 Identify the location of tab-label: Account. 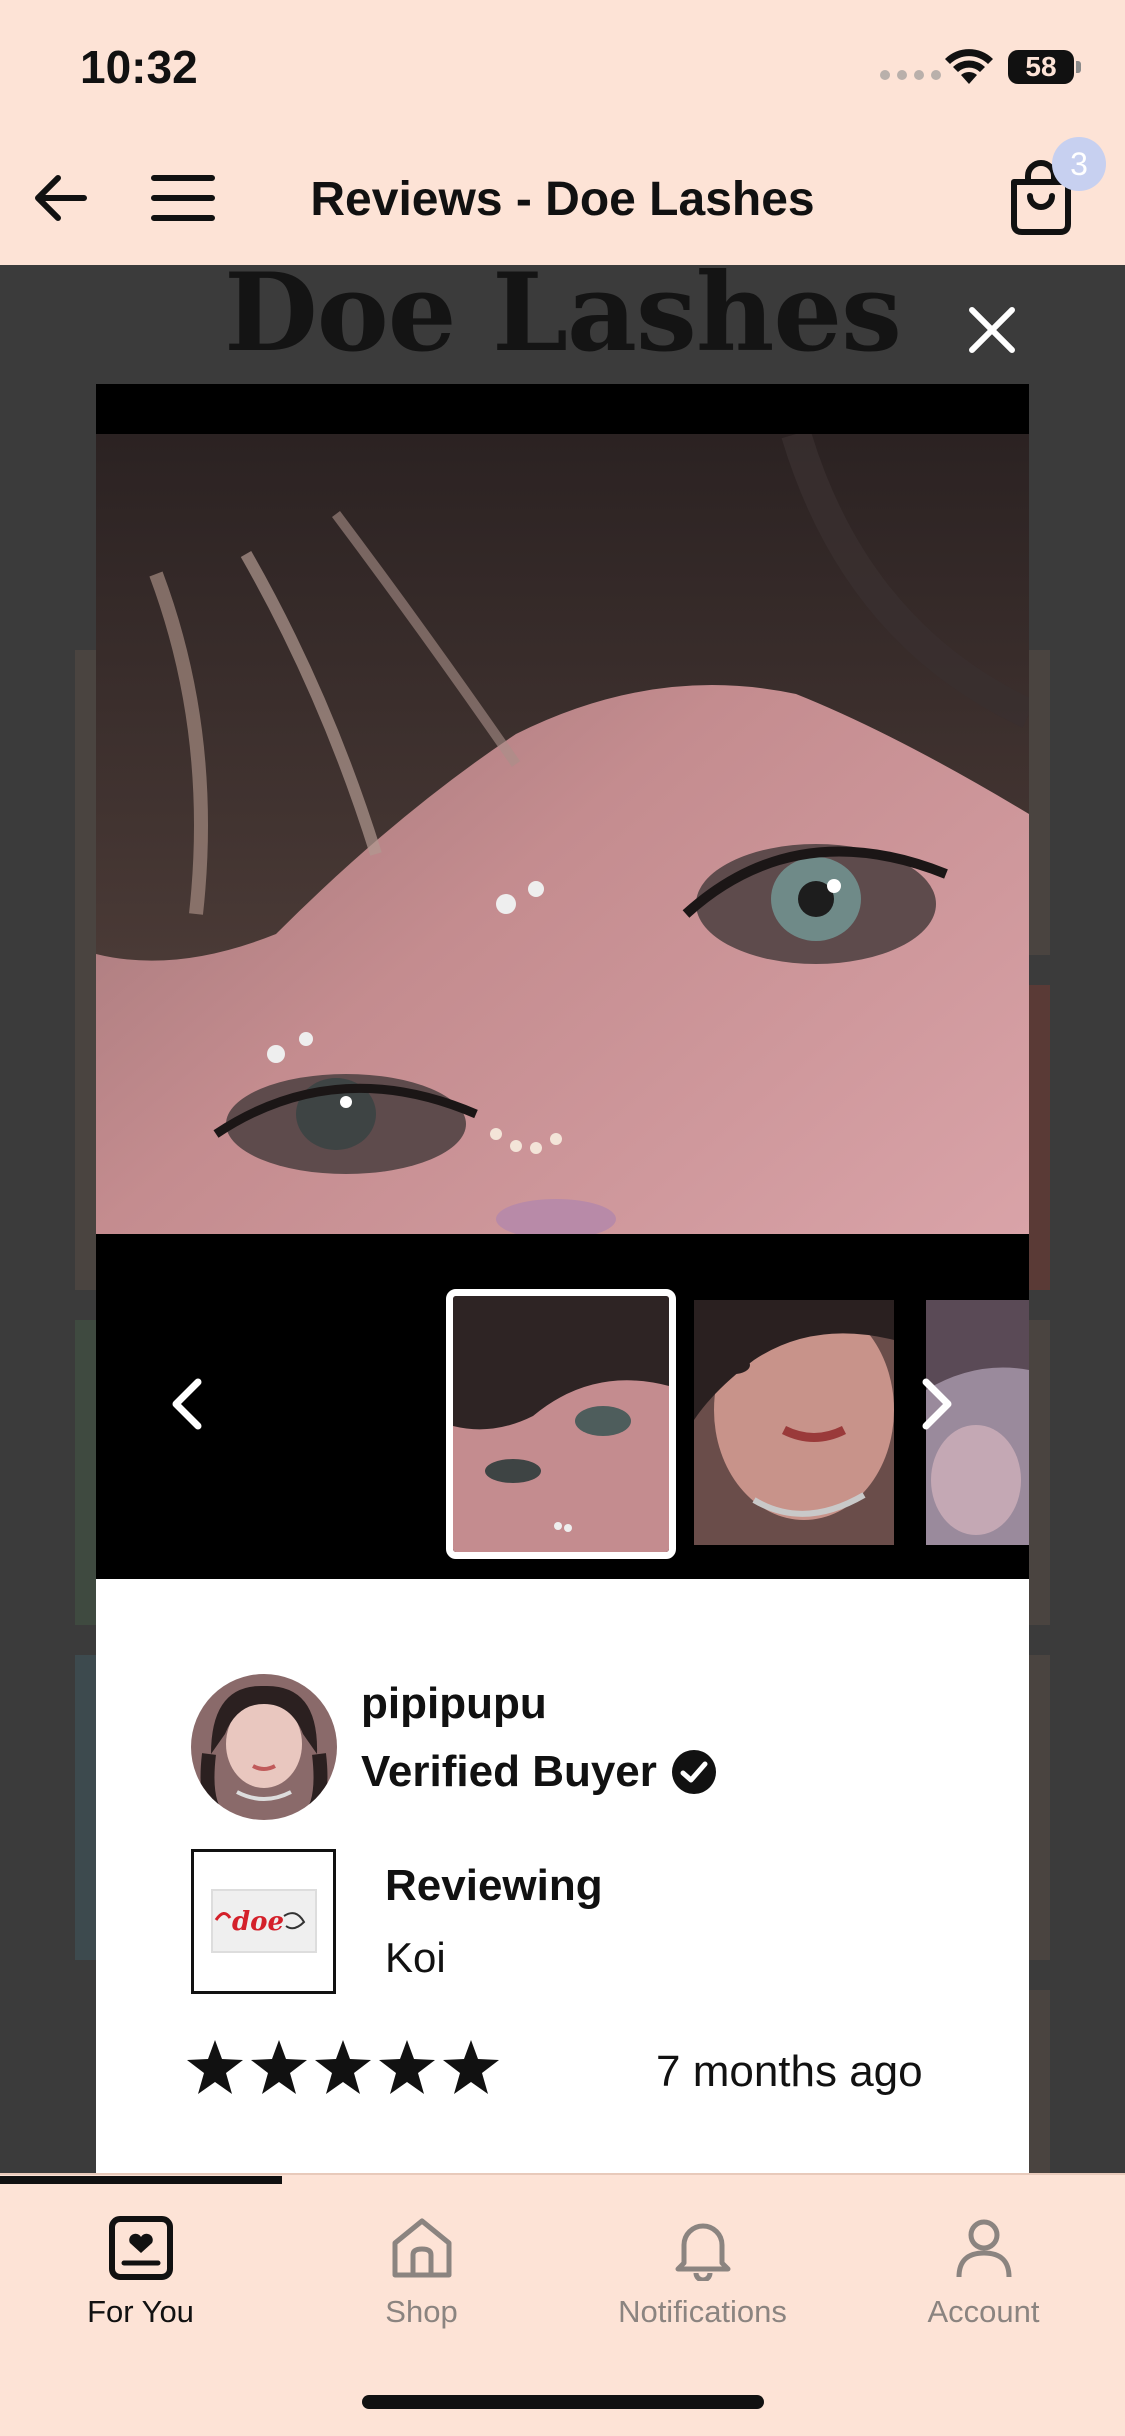
(983, 2311).